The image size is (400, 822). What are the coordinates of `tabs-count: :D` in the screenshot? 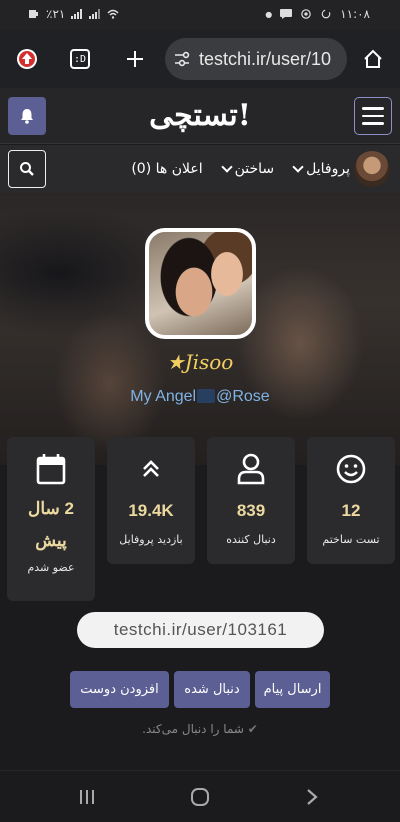 It's located at (80, 59).